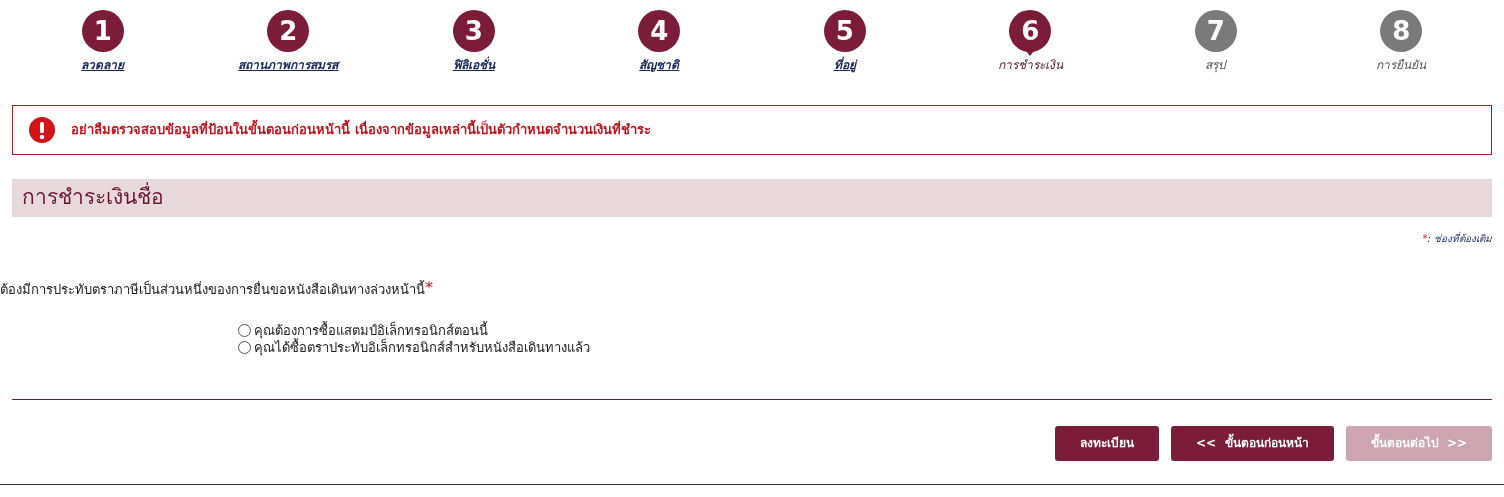  Describe the element at coordinates (288, 65) in the screenshot. I see `step-label: สถานภาพการสมรส` at that location.